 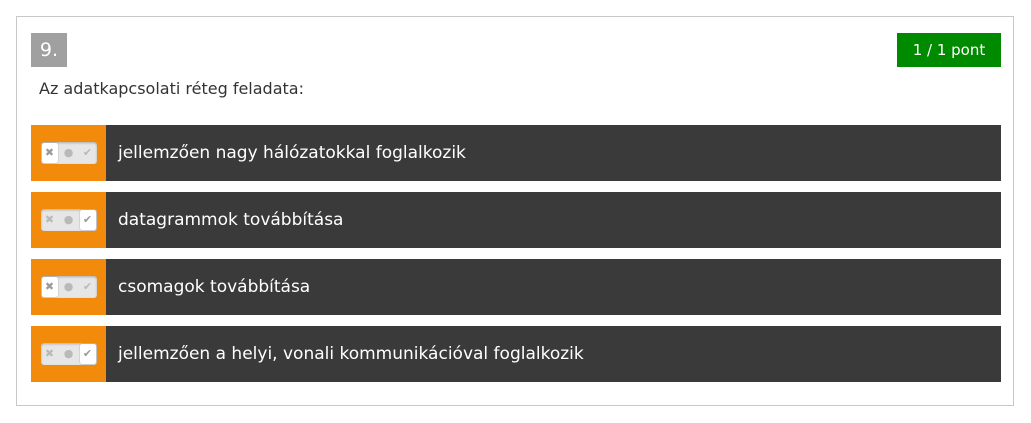 I want to click on score-badge: 1 / 1 pont, so click(x=949, y=50).